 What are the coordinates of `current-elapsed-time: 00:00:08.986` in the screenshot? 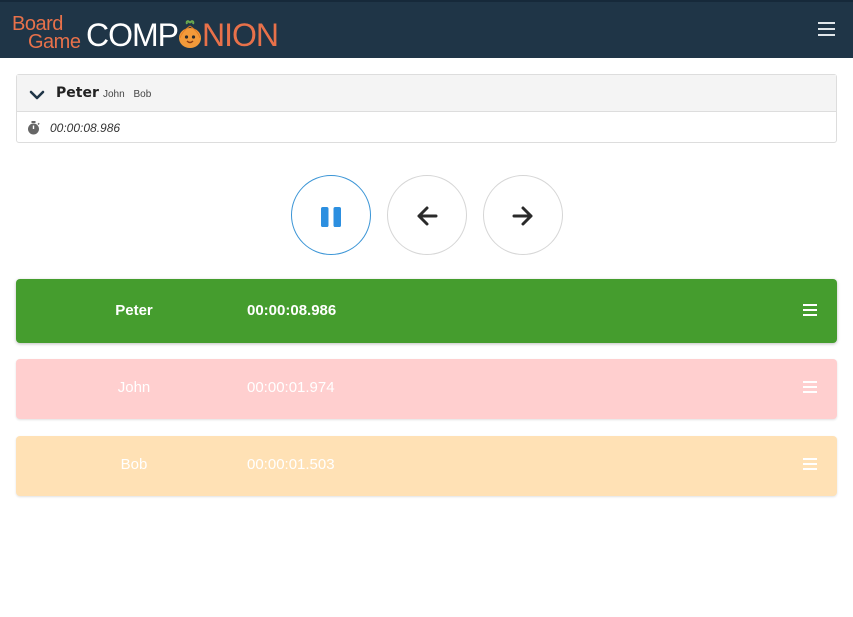 It's located at (85, 128).